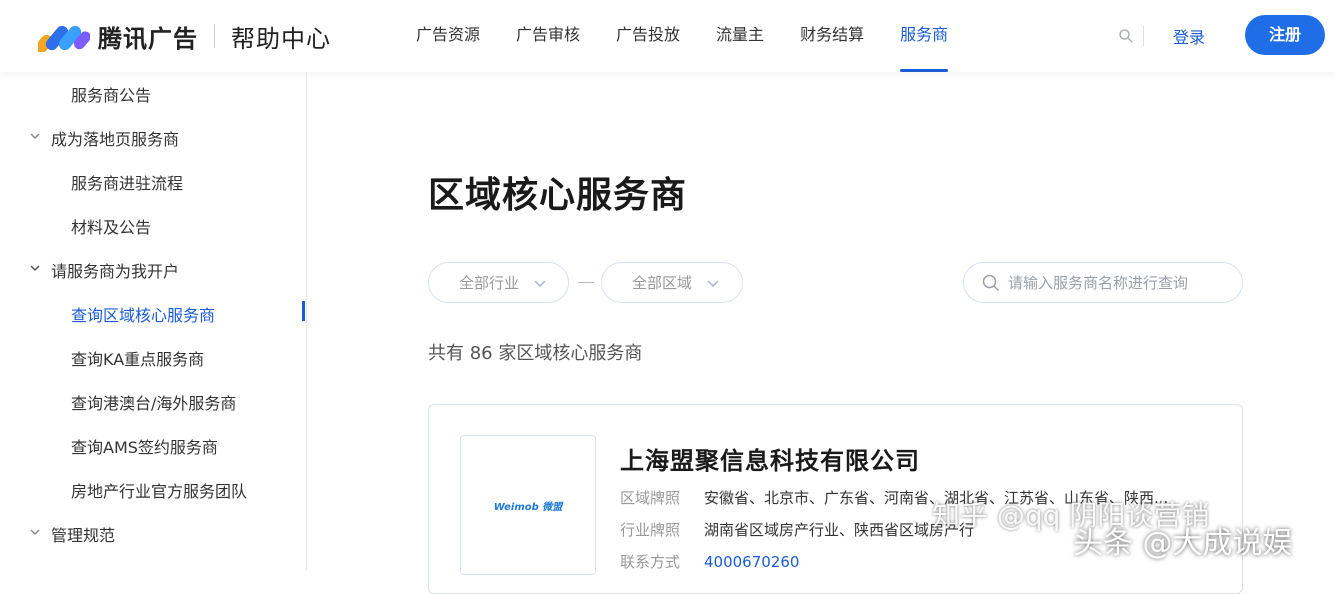 This screenshot has width=1335, height=594. I want to click on sidebar-item-onboarding-process: 服务商进驻流程, so click(127, 182).